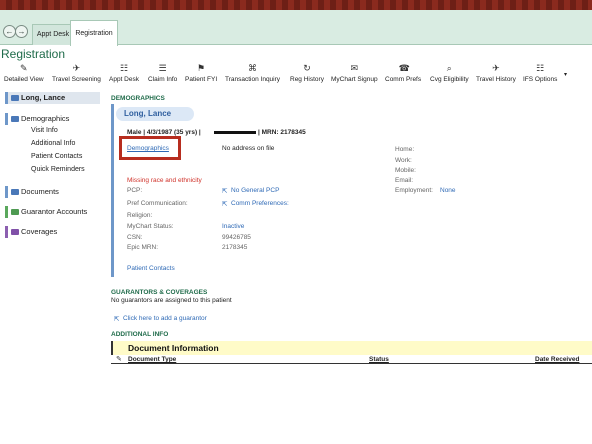  What do you see at coordinates (163, 79) in the screenshot?
I see `toolbar-label: Claim Info` at bounding box center [163, 79].